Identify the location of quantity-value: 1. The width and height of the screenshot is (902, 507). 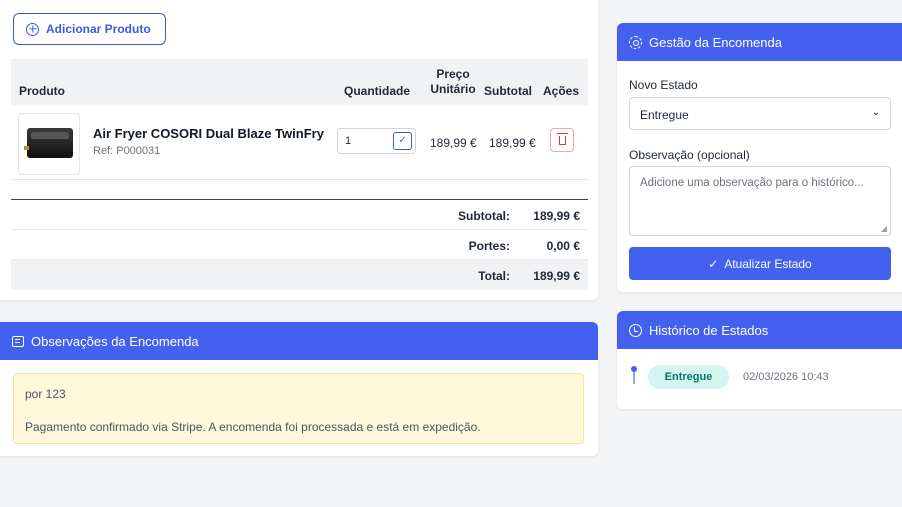
(348, 141).